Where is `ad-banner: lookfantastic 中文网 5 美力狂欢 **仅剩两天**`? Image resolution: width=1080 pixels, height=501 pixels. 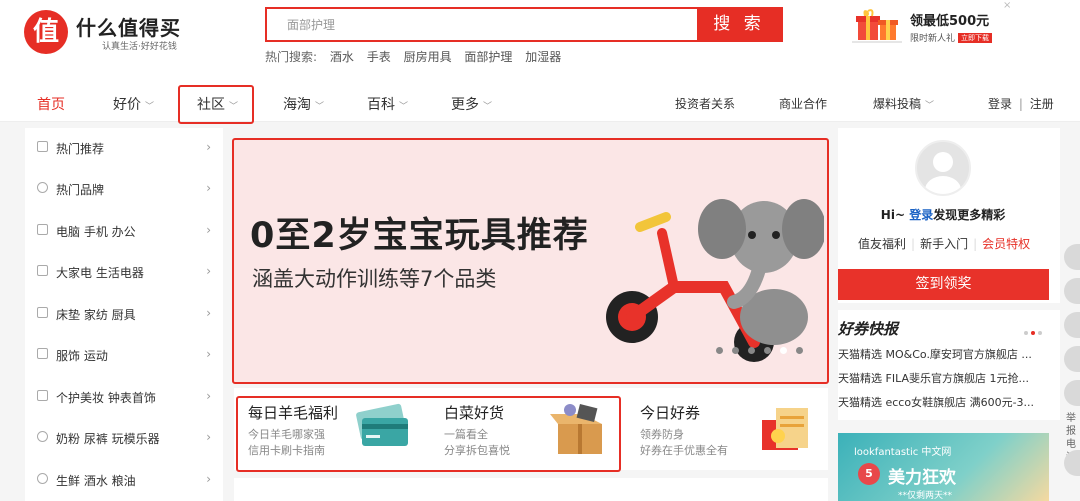
ad-banner: lookfantastic 中文网 5 美力狂欢 **仅剩两天** is located at coordinates (943, 467).